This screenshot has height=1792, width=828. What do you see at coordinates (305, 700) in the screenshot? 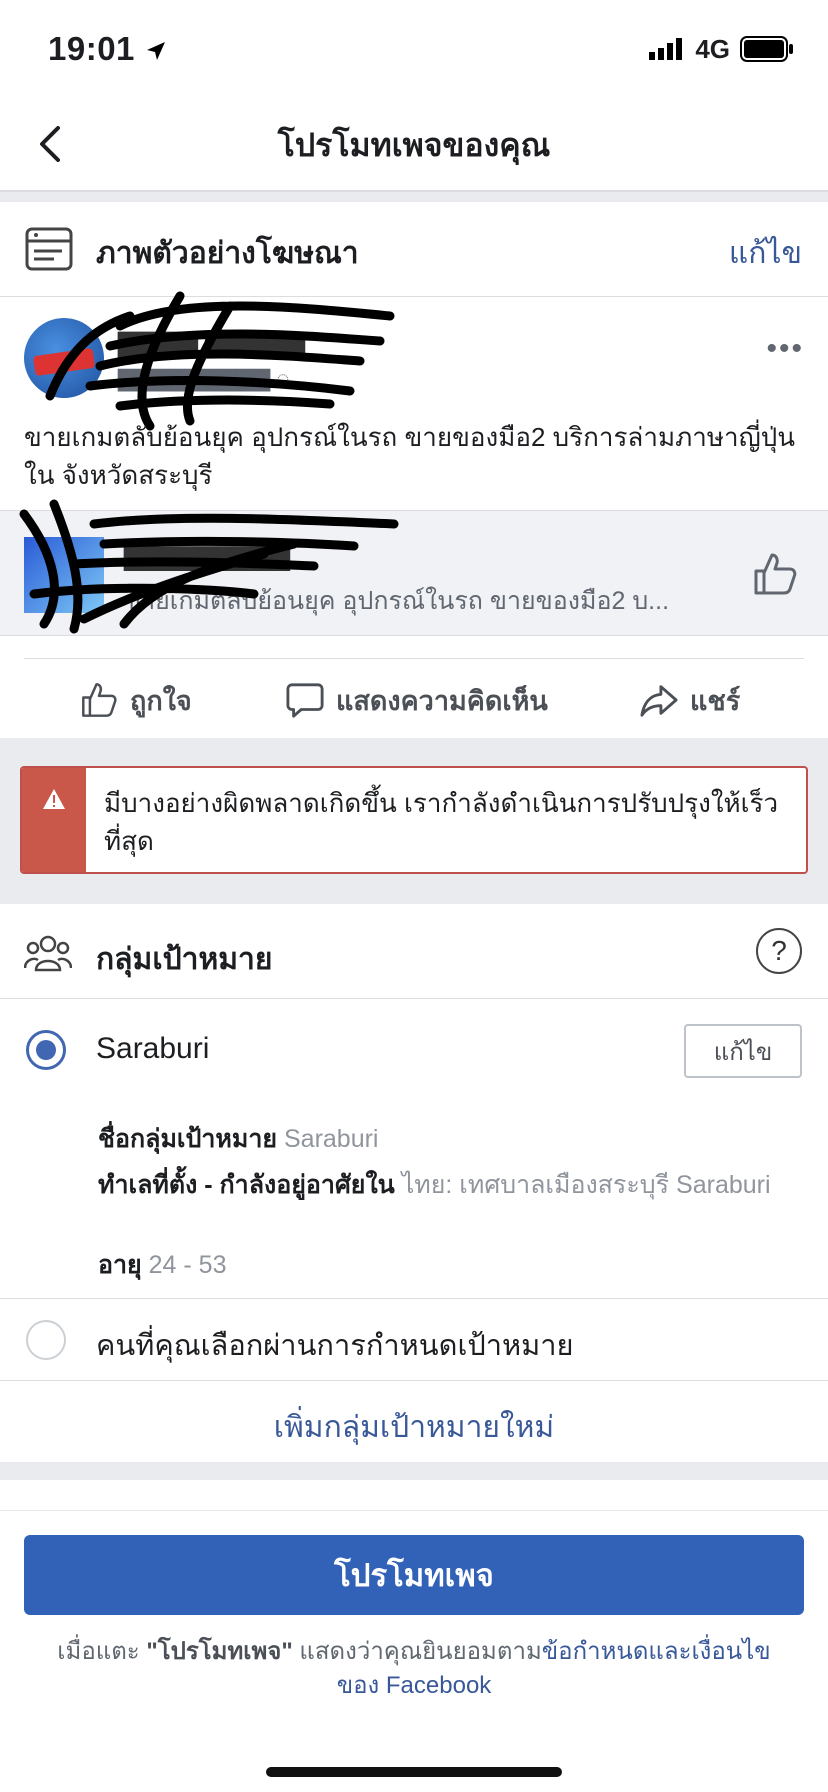
I see `comment-icon` at bounding box center [305, 700].